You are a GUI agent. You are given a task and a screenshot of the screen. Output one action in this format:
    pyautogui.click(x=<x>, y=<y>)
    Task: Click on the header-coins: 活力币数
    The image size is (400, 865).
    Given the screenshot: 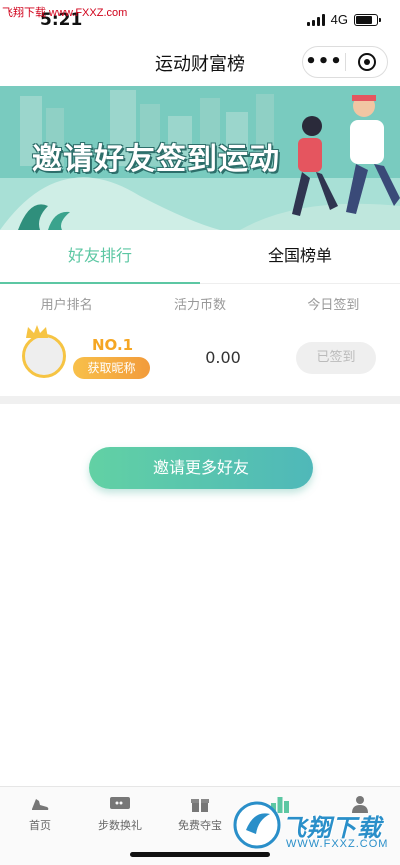 What is the action you would take?
    pyautogui.click(x=199, y=305)
    